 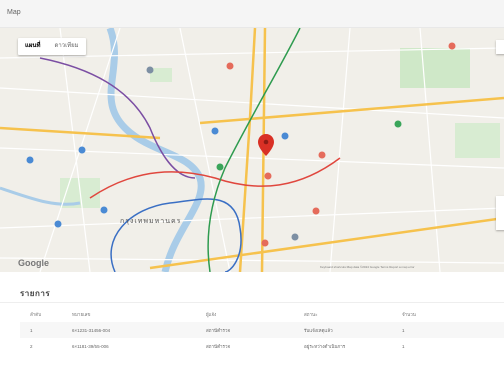 What do you see at coordinates (36, 314) in the screenshot?
I see `column-header: ลำดับ` at bounding box center [36, 314].